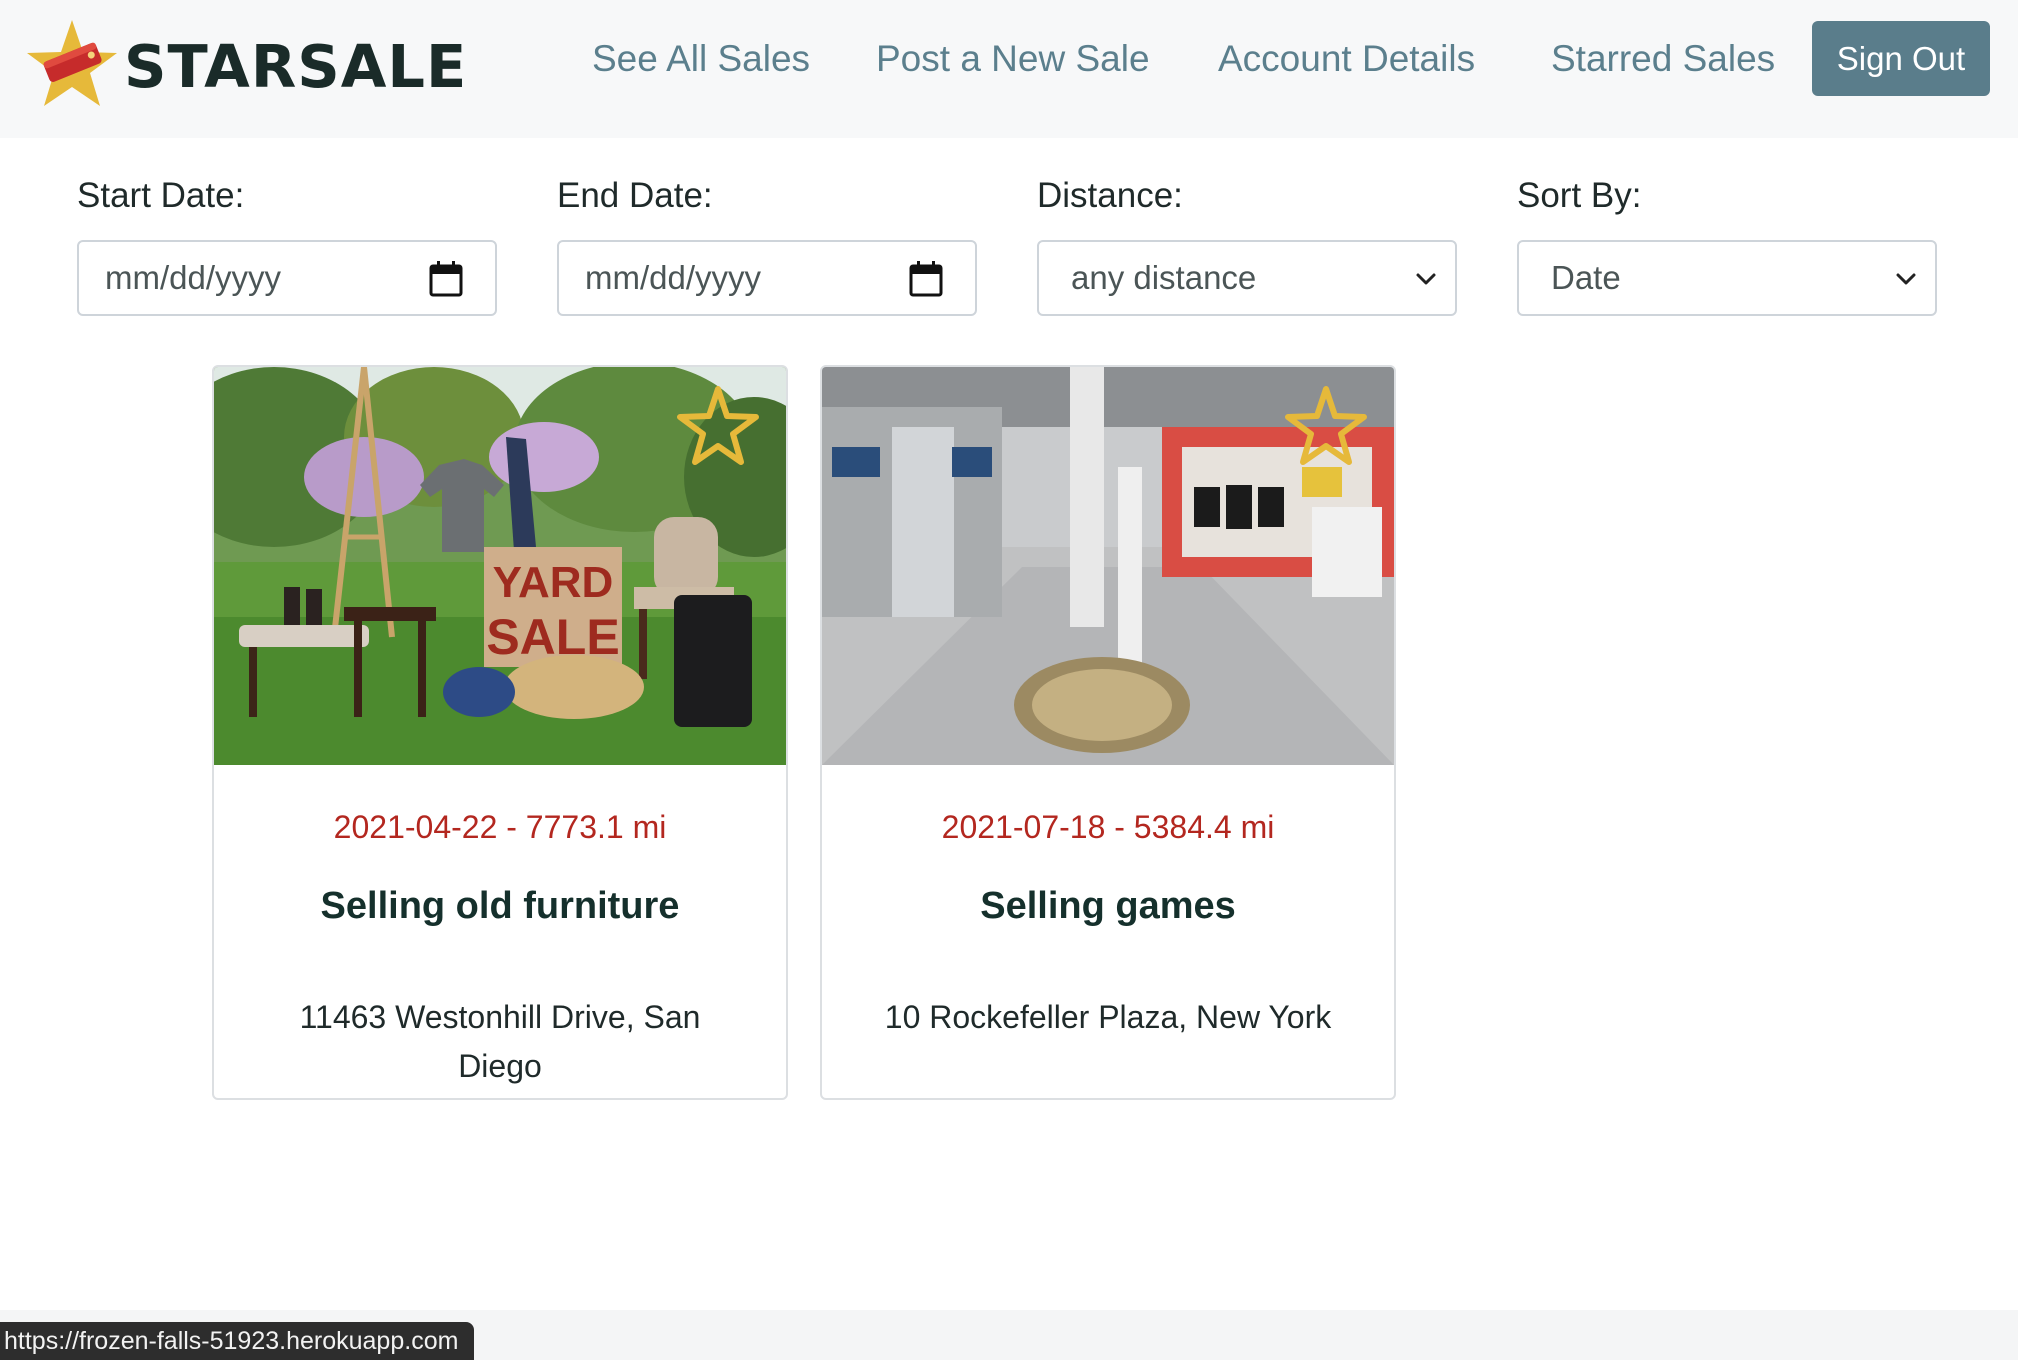 The width and height of the screenshot is (2018, 1360). What do you see at coordinates (237, 1341) in the screenshot?
I see `status-bar-url: https://frozen-falls-51923.herokuapp.com` at bounding box center [237, 1341].